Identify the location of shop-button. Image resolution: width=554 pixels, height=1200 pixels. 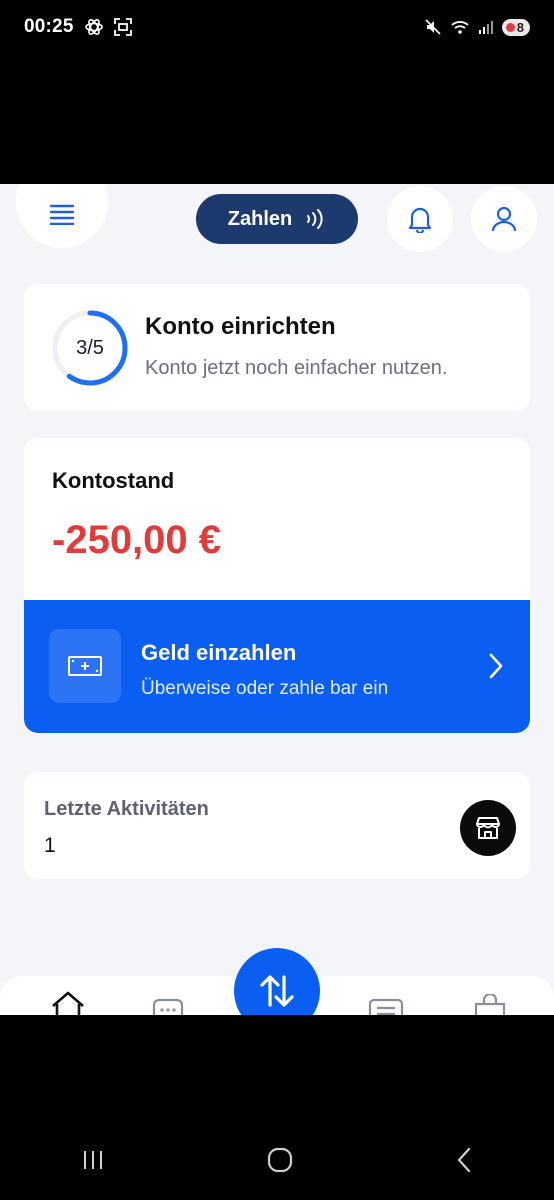
(488, 828).